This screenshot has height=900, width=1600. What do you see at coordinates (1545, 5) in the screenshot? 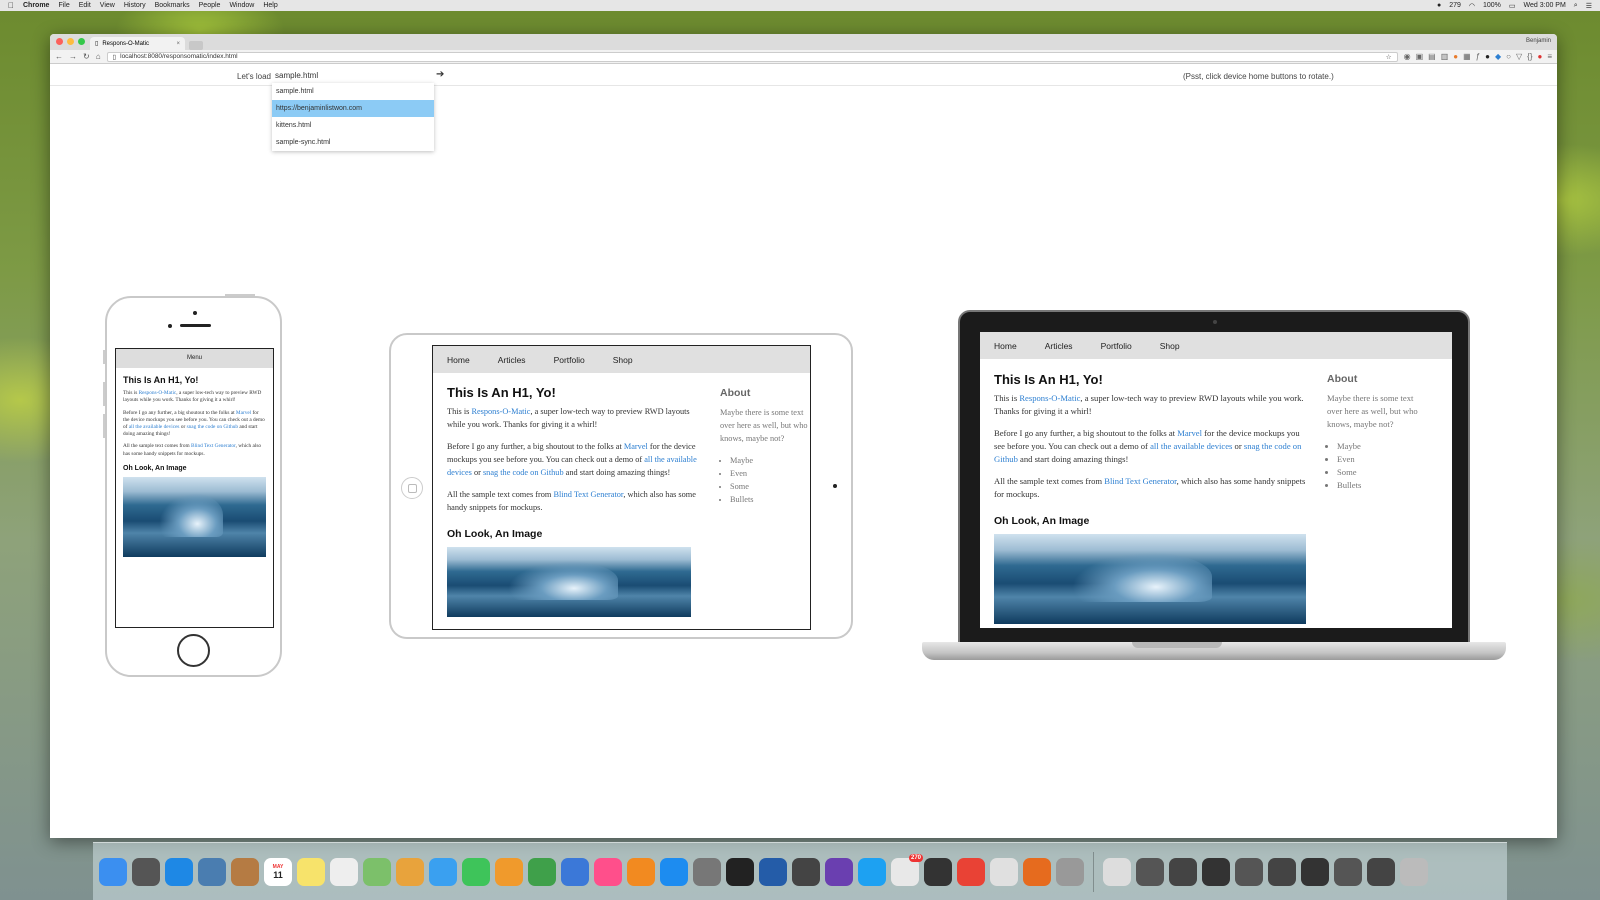
I see `clock: Wed 3:00 PM` at bounding box center [1545, 5].